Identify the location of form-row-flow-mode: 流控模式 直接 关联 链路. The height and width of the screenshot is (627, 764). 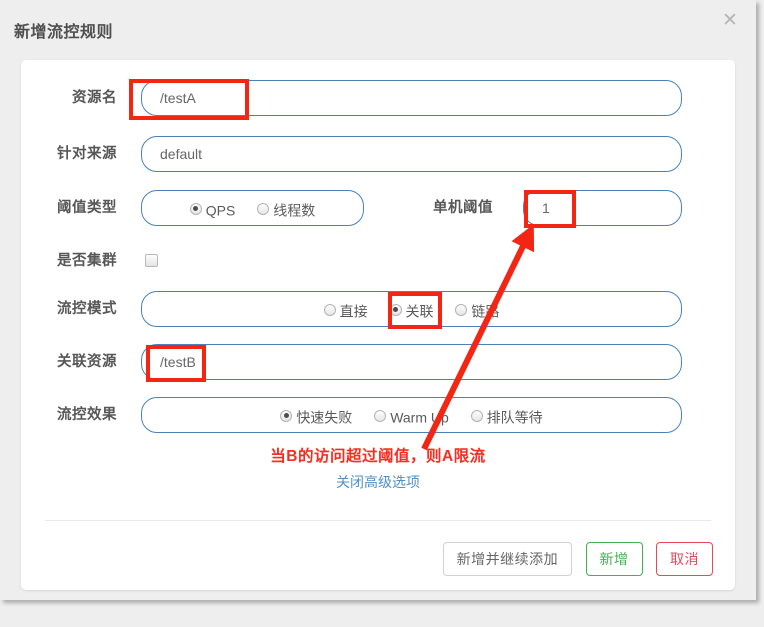
(378, 309).